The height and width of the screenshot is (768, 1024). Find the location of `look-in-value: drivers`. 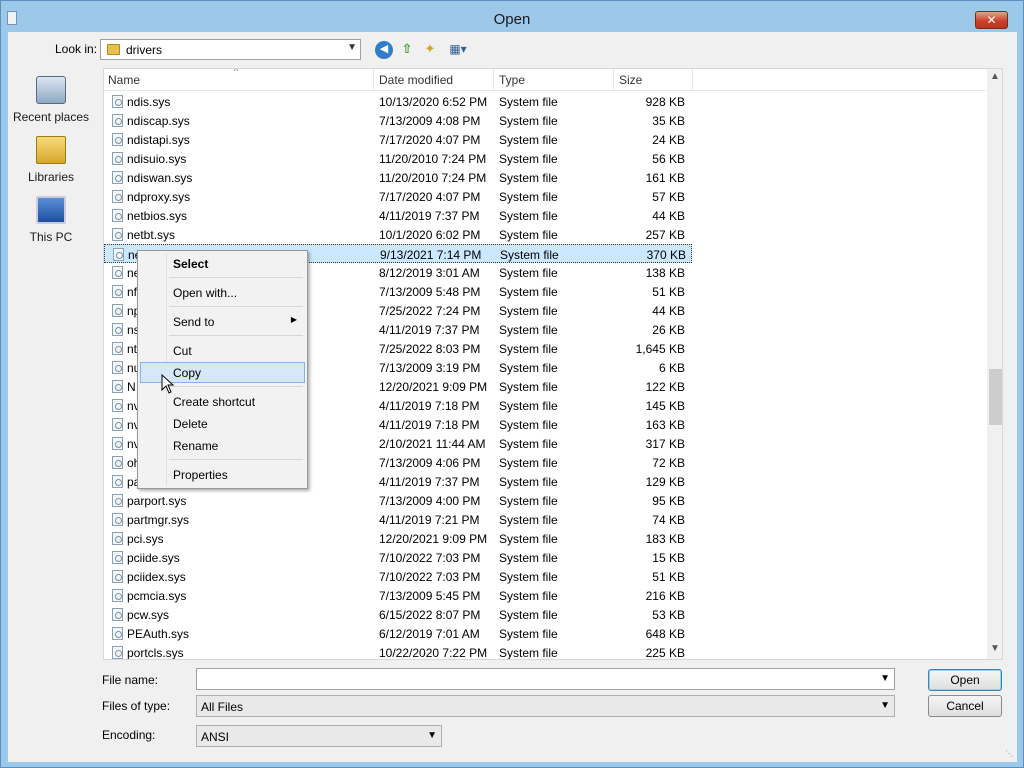

look-in-value: drivers is located at coordinates (144, 50).